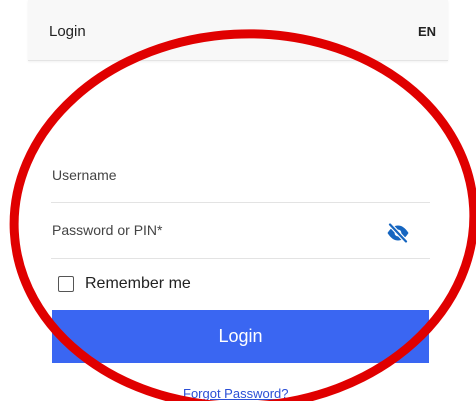  I want to click on forgot-password-link: Forgot Password?, so click(236, 393).